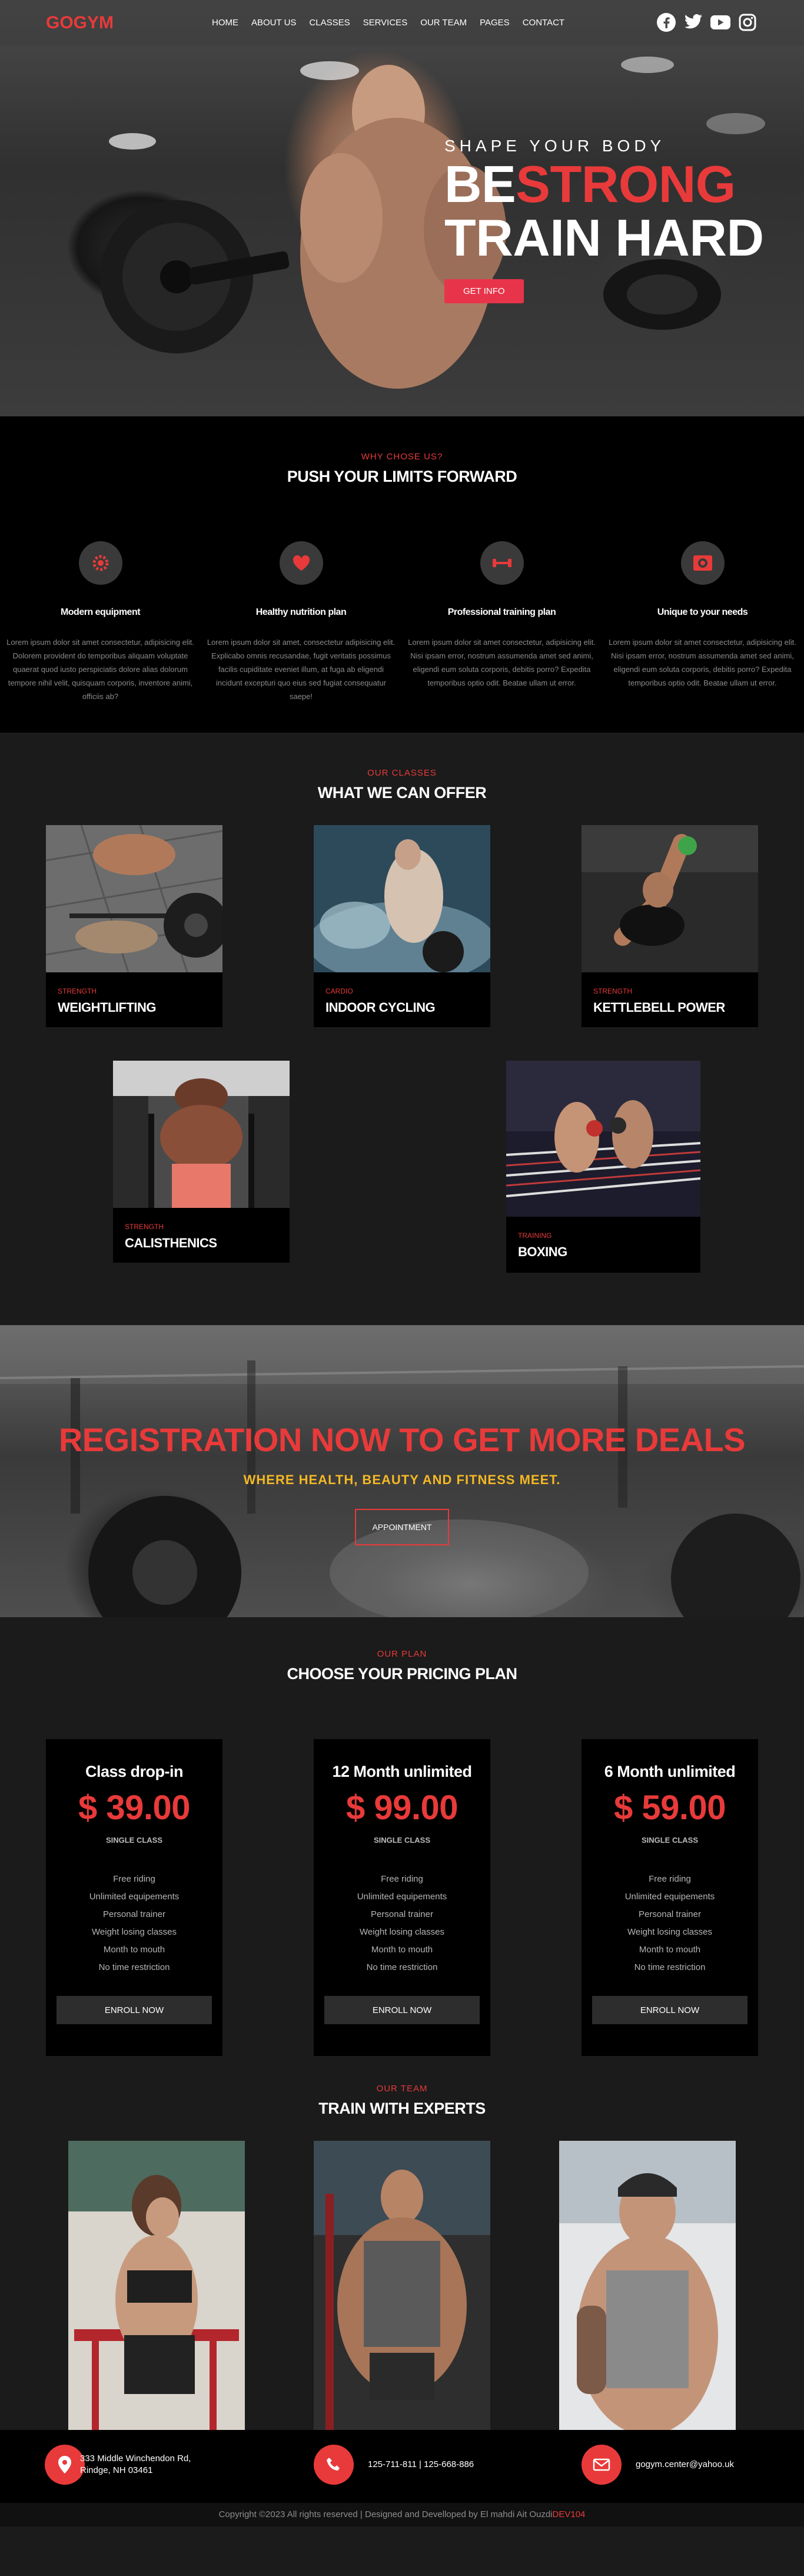  Describe the element at coordinates (402, 1479) in the screenshot. I see `registration-subtitle: WHERE HEALTH, BEAUTY AND FITNESS MEET.` at that location.